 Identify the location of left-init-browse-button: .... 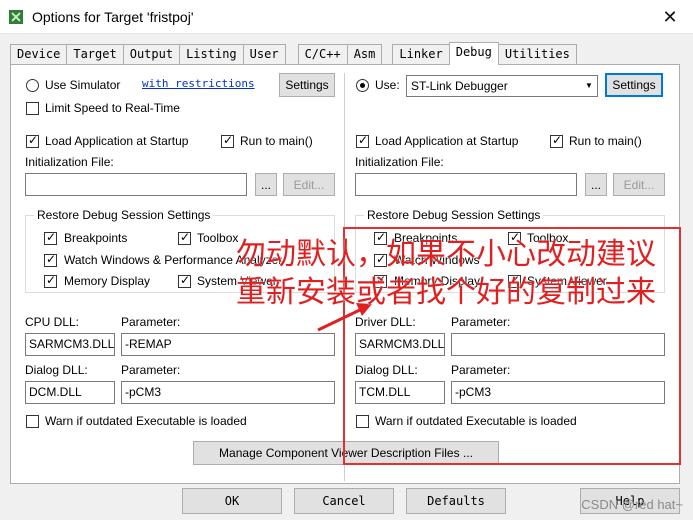
(266, 184).